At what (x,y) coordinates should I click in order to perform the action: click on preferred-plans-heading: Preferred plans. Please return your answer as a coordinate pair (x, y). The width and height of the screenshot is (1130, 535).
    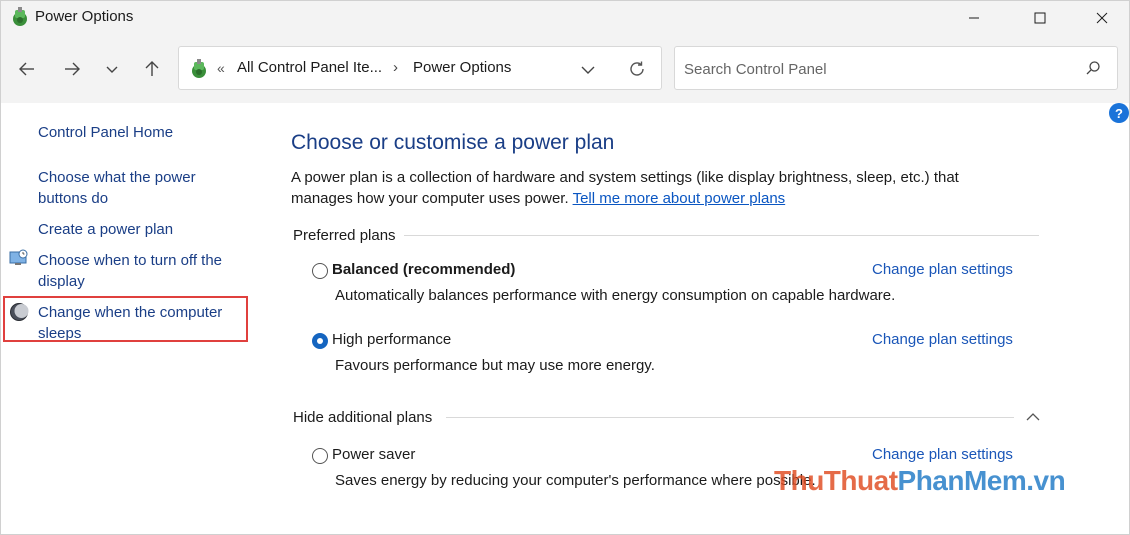
    Looking at the image, I should click on (348, 235).